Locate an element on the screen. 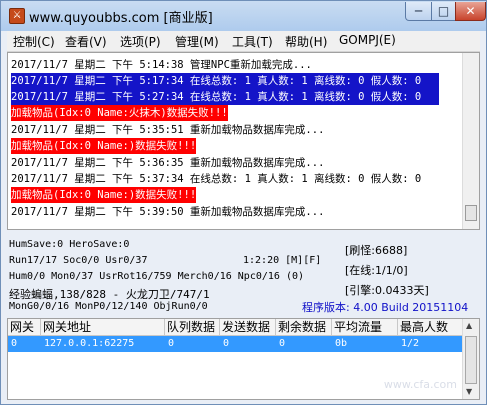 Image resolution: width=487 pixels, height=405 pixels. stat-engine: [引擎:0.0433天] is located at coordinates (387, 290).